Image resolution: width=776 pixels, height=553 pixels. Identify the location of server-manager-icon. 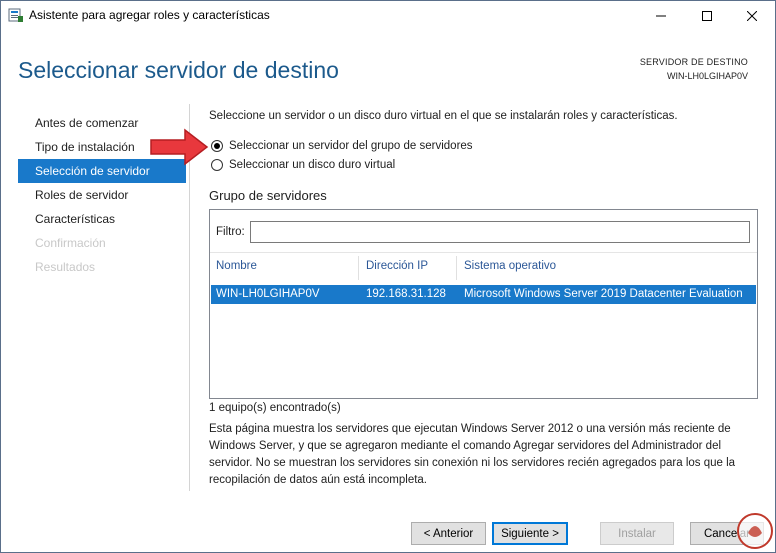
(15, 15).